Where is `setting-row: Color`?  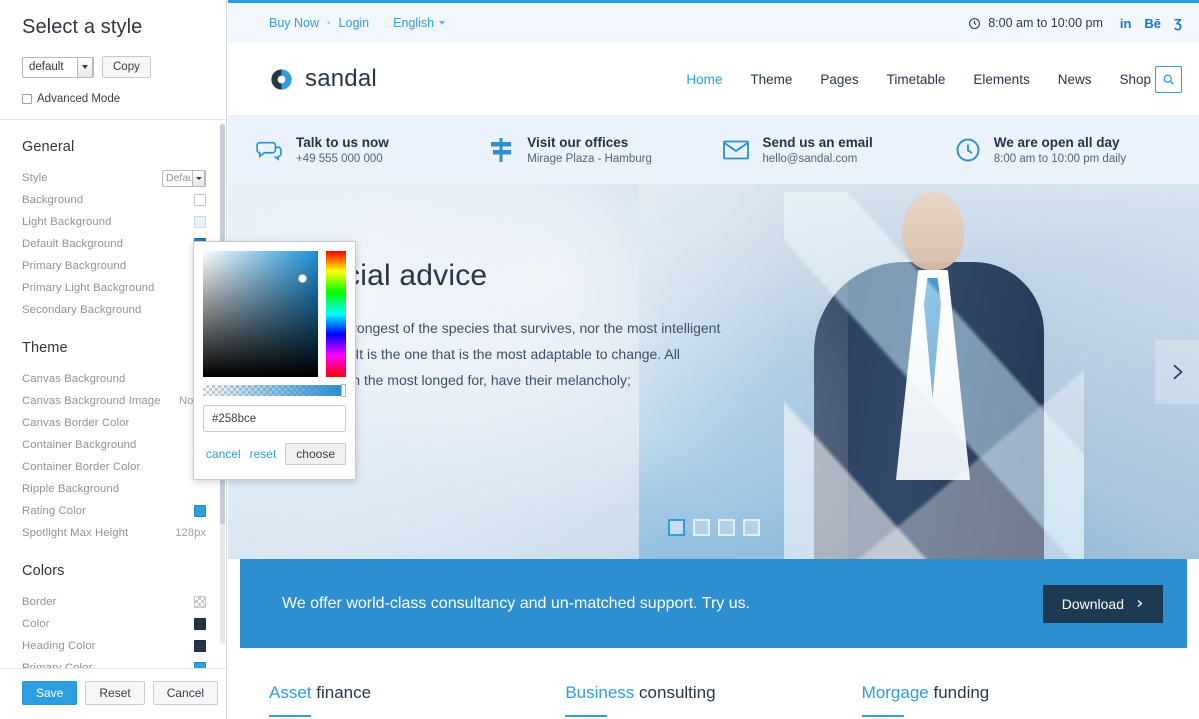
setting-row: Color is located at coordinates (113, 624).